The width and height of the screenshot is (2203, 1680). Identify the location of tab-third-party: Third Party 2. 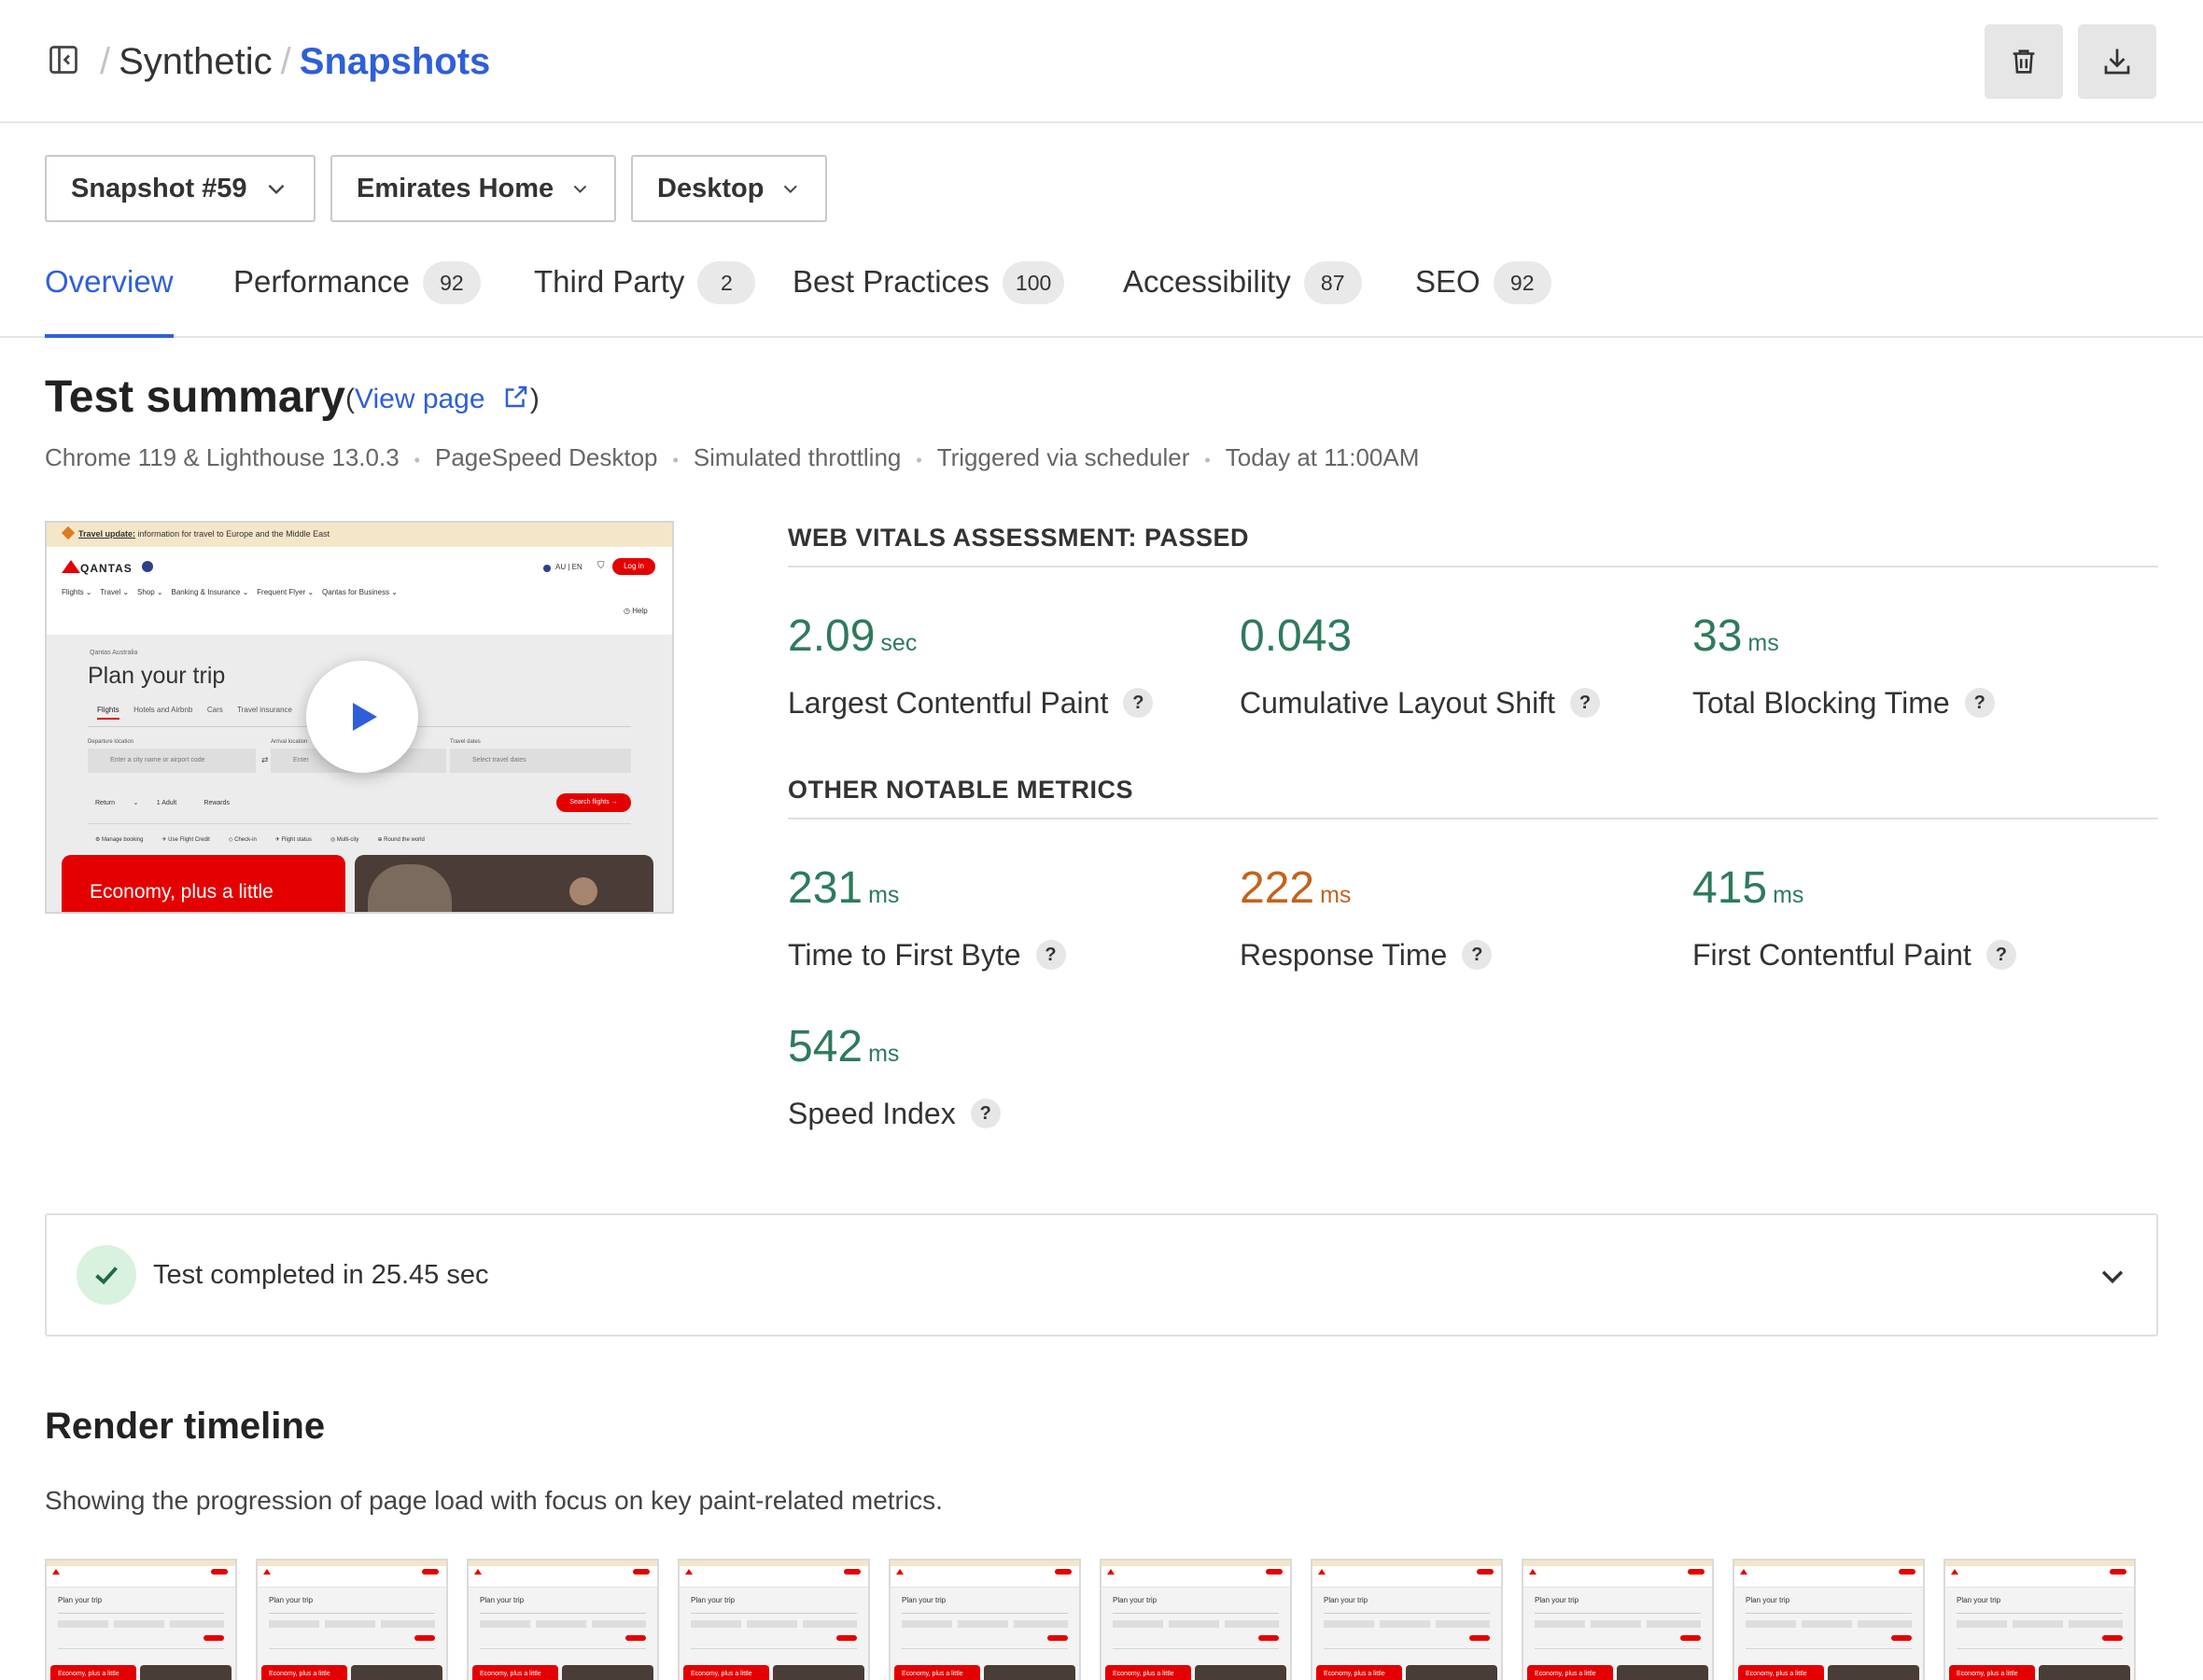
(645, 299).